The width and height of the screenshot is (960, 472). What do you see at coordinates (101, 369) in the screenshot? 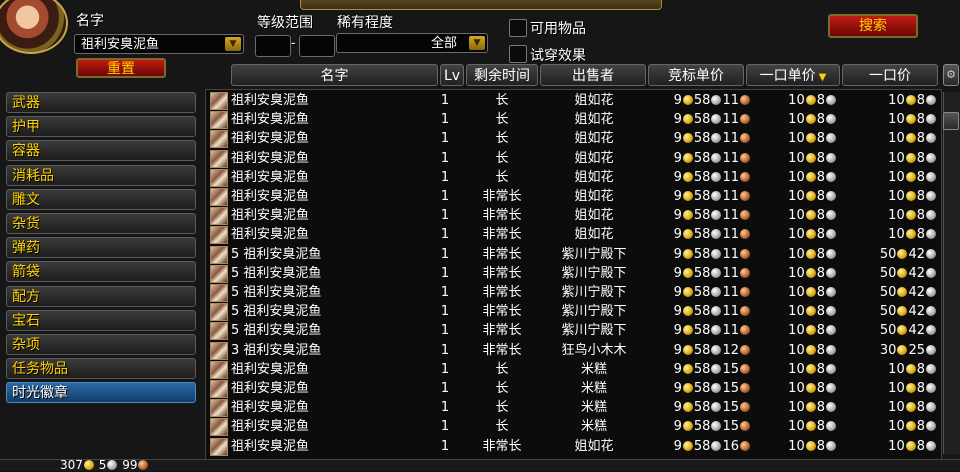
I see `category-item: 任务物品` at bounding box center [101, 369].